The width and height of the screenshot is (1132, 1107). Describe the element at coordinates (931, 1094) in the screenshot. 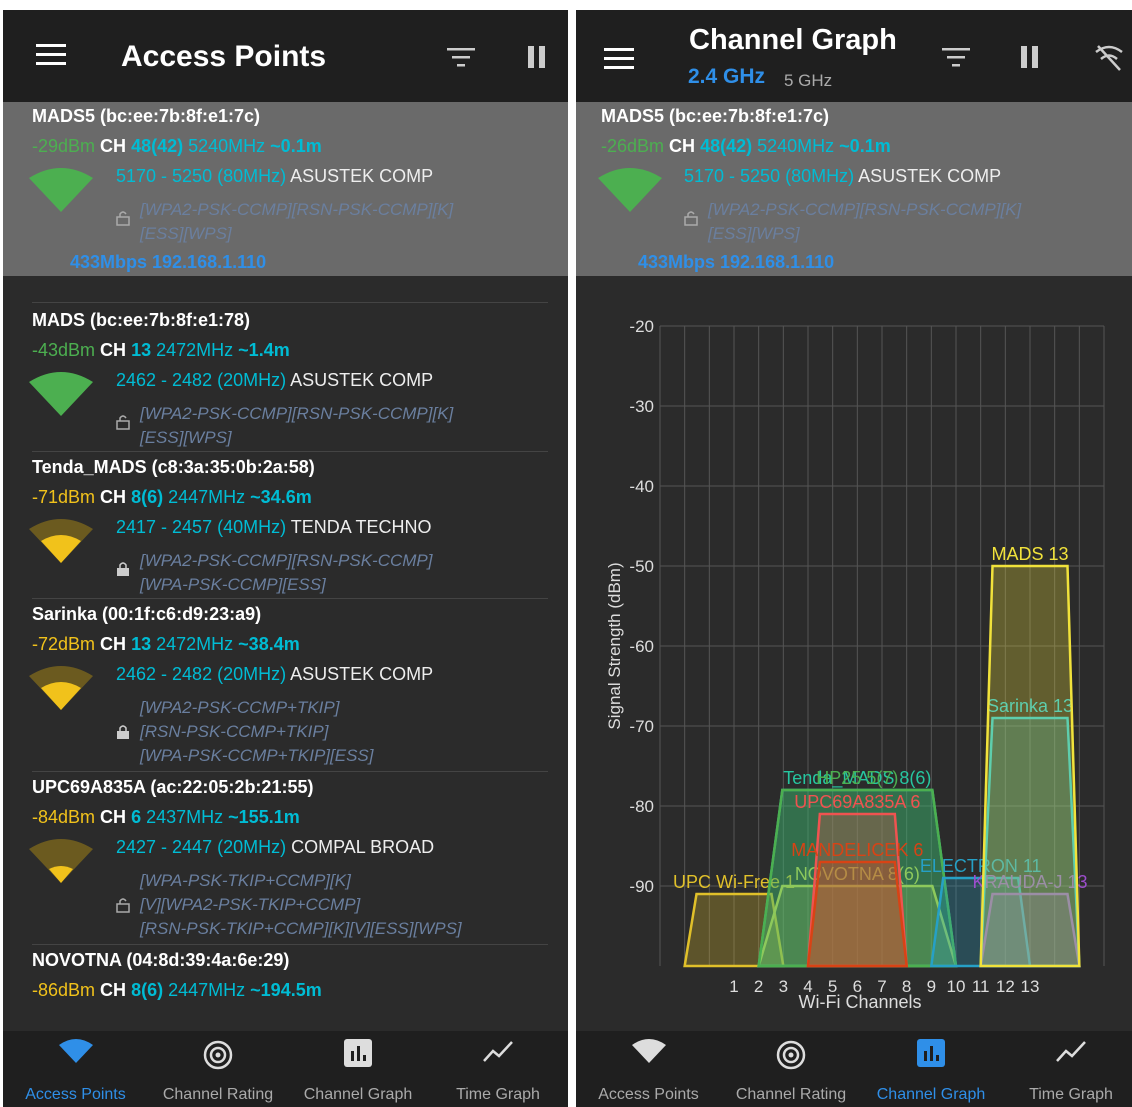

I see `nav-label: Channel Graph` at that location.